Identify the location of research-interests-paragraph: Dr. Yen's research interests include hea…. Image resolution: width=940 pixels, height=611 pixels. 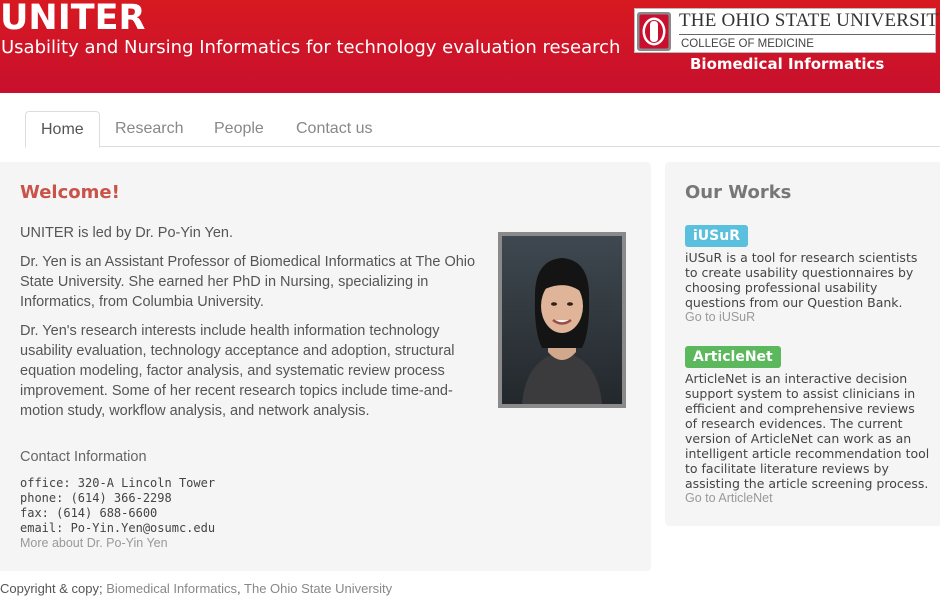
(237, 371).